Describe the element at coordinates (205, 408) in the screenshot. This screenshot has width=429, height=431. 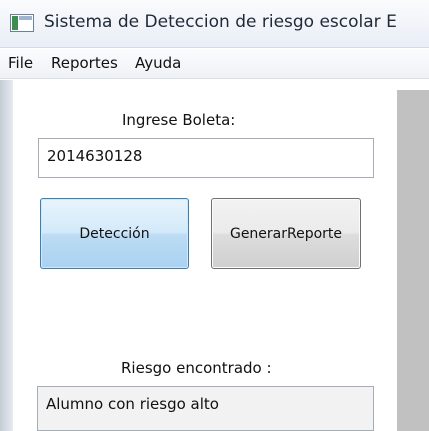
I see `result-field: Alumno con riesgo alto` at that location.